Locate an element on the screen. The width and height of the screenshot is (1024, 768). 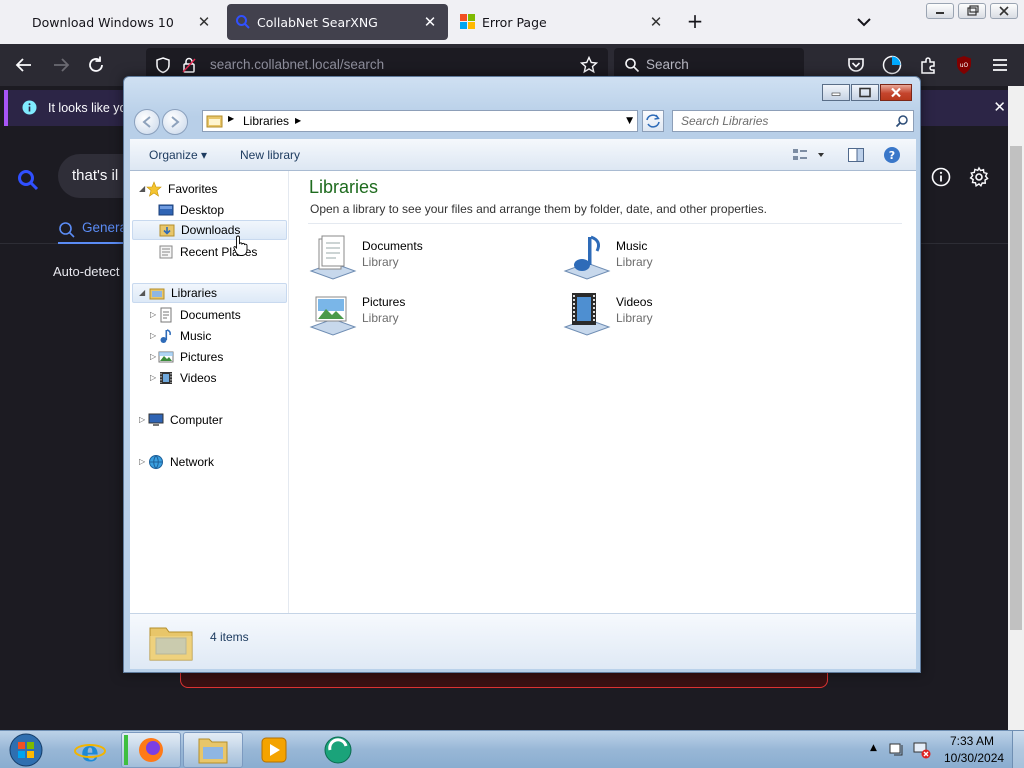
tab-title: Download Windows 10 is located at coordinates (103, 22).